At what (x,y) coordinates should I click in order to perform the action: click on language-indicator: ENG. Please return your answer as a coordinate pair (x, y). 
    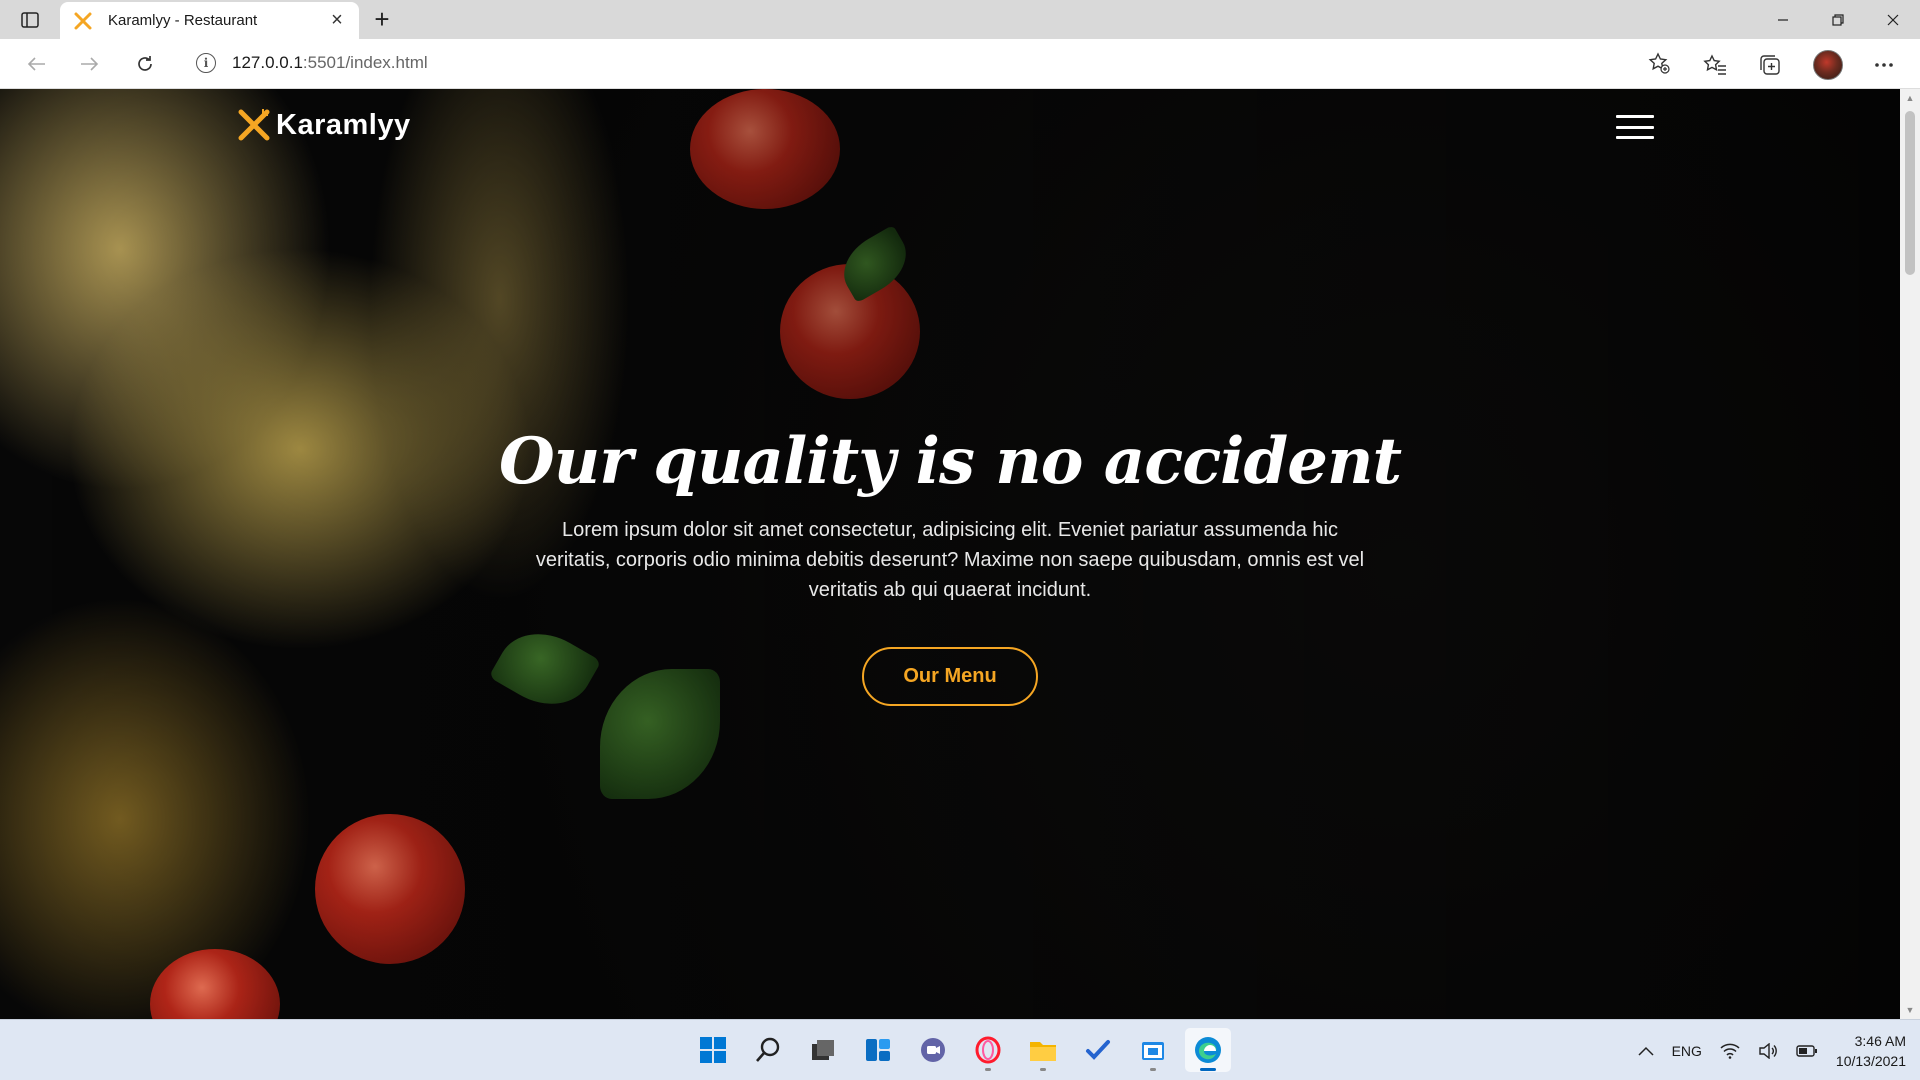
    Looking at the image, I should click on (1687, 1051).